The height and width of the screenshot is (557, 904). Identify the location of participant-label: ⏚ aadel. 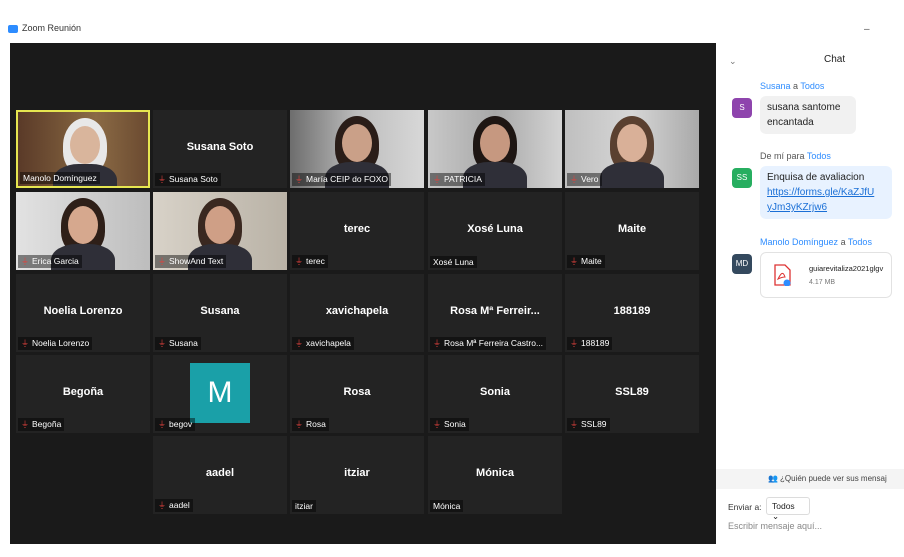
(174, 505).